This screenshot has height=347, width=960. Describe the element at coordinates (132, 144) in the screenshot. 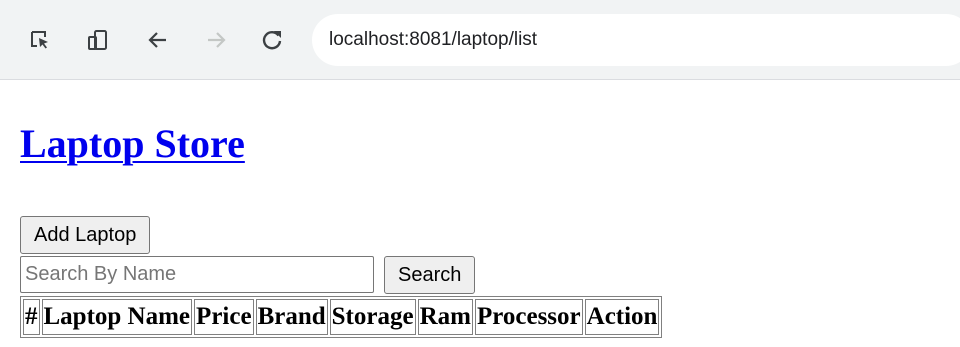

I see `page-title: Laptop Store` at that location.